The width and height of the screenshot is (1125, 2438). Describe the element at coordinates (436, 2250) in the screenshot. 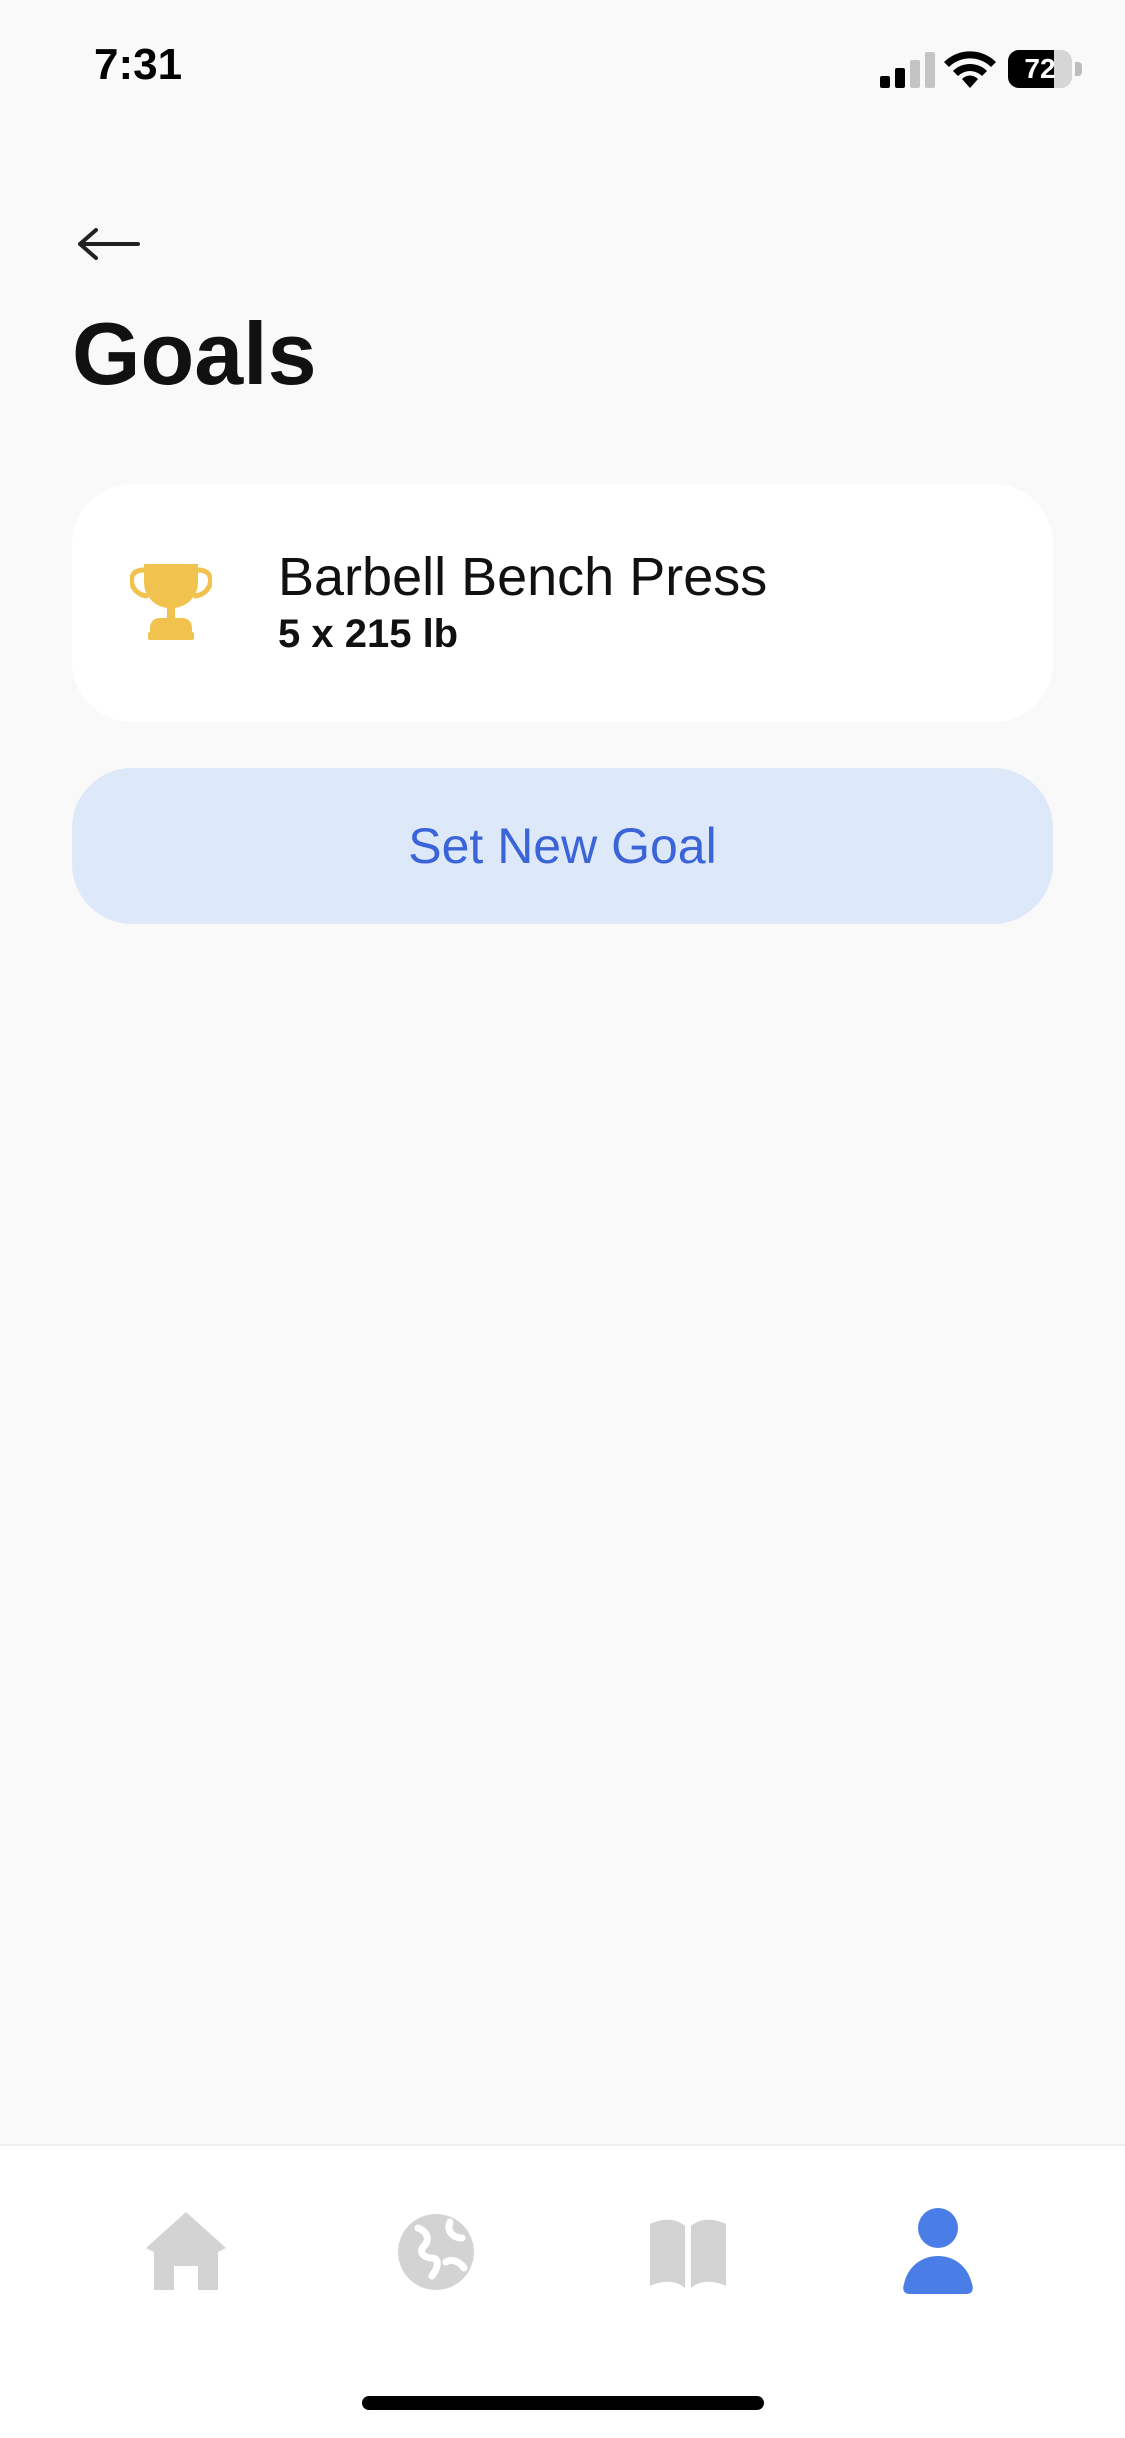

I see `globe-icon` at that location.